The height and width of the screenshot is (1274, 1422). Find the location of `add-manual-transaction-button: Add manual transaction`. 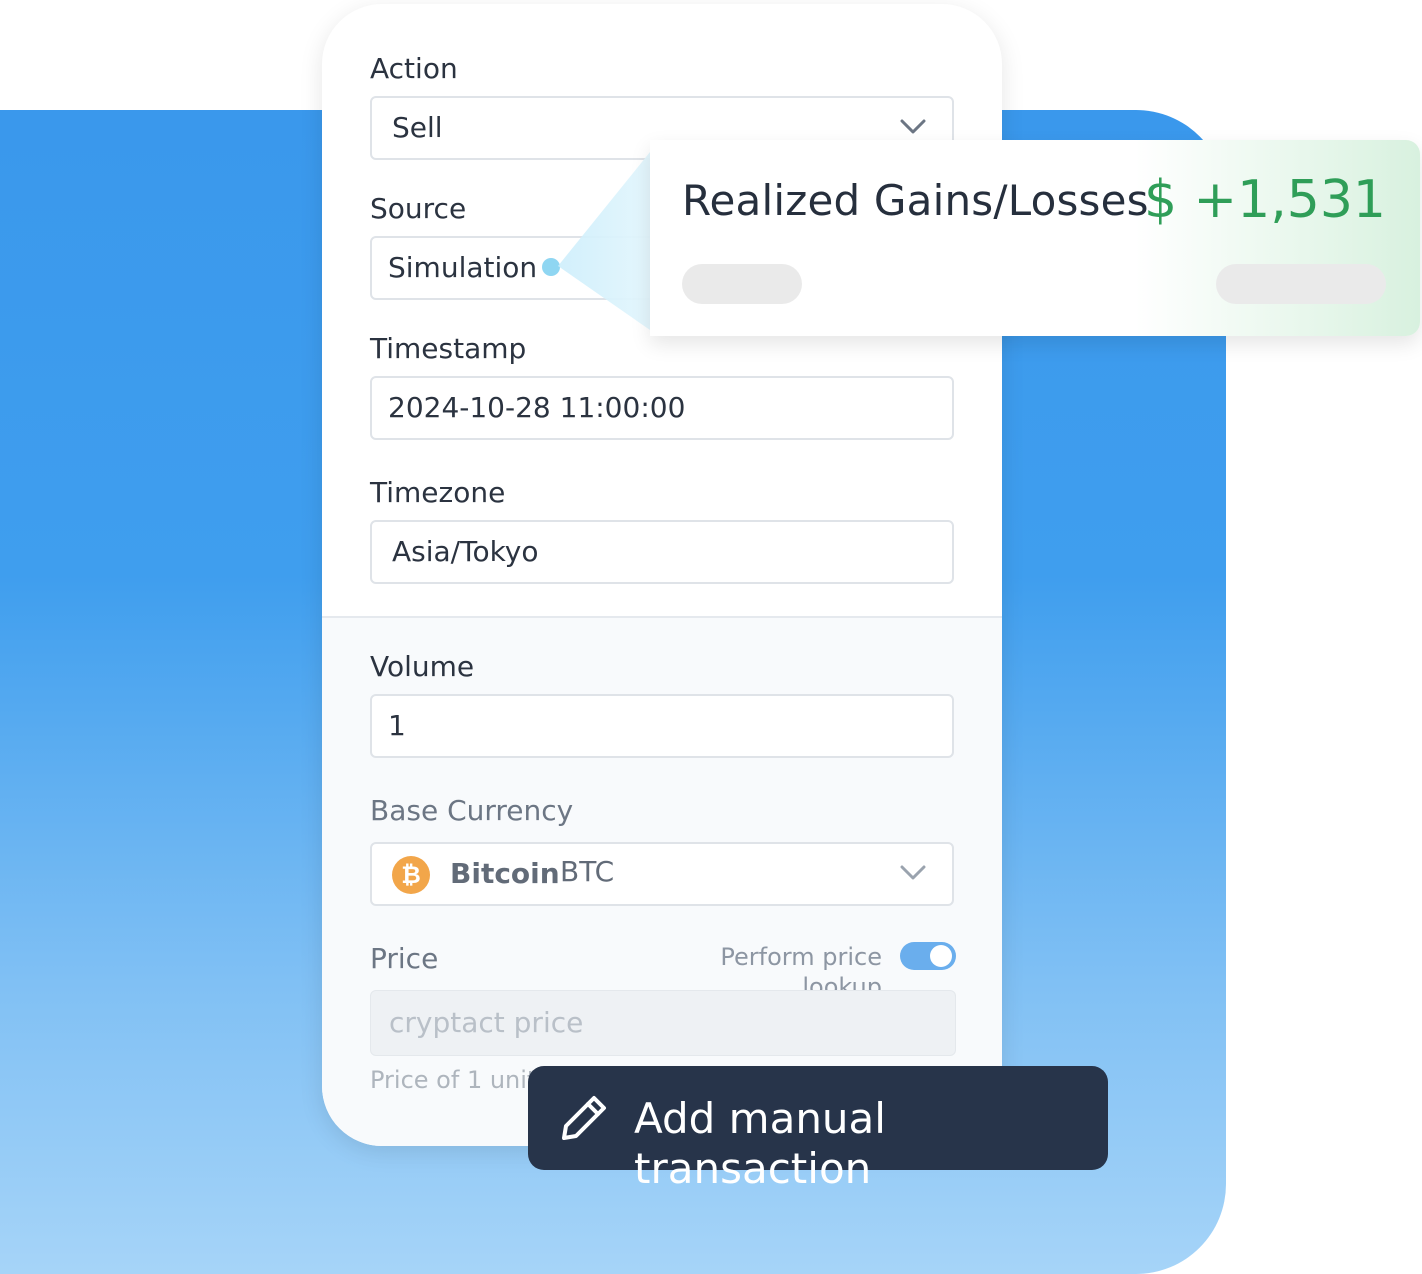

add-manual-transaction-button: Add manual transaction is located at coordinates (818, 1129).